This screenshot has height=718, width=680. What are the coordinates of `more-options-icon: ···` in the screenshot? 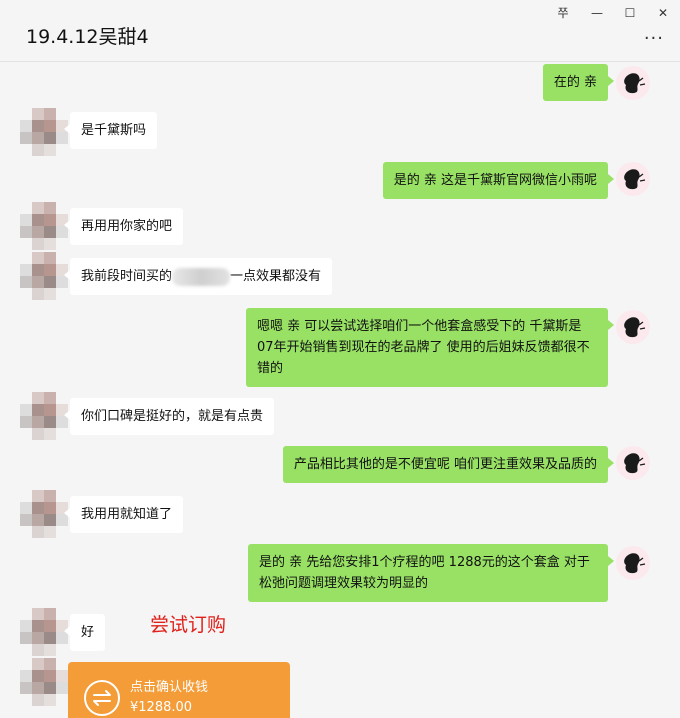 It's located at (654, 38).